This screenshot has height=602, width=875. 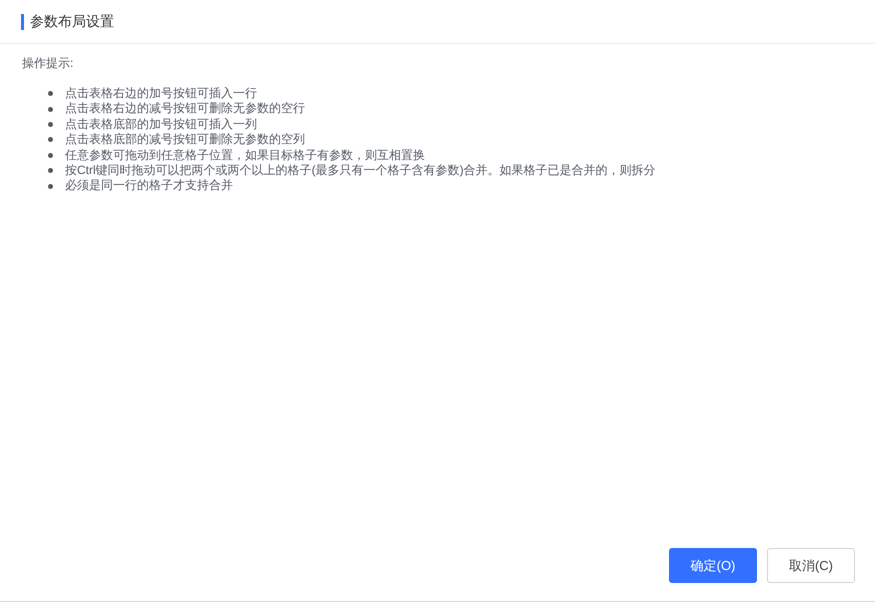 What do you see at coordinates (161, 124) in the screenshot?
I see `hint-text: 点击表格底部的加号按钮可插入一列` at bounding box center [161, 124].